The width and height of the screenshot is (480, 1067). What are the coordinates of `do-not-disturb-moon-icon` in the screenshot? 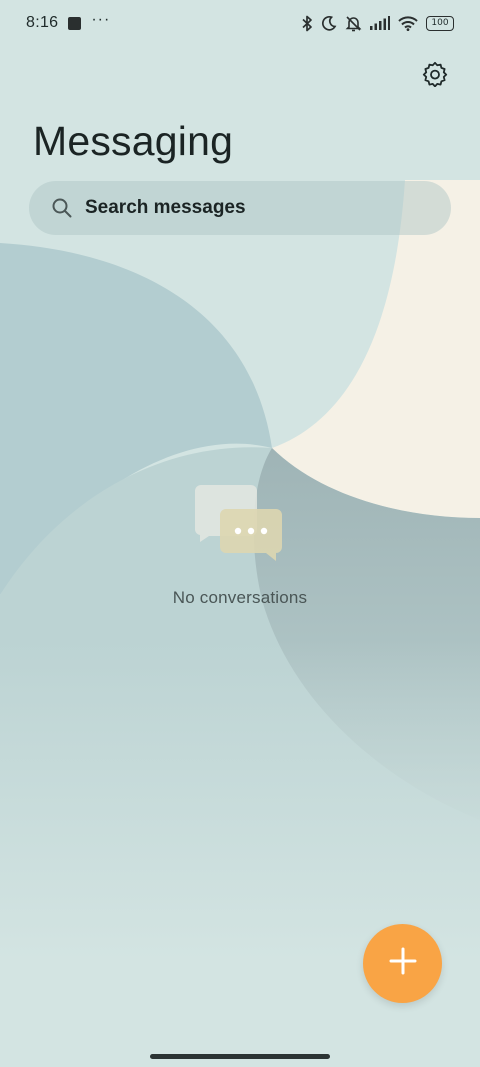 It's located at (329, 23).